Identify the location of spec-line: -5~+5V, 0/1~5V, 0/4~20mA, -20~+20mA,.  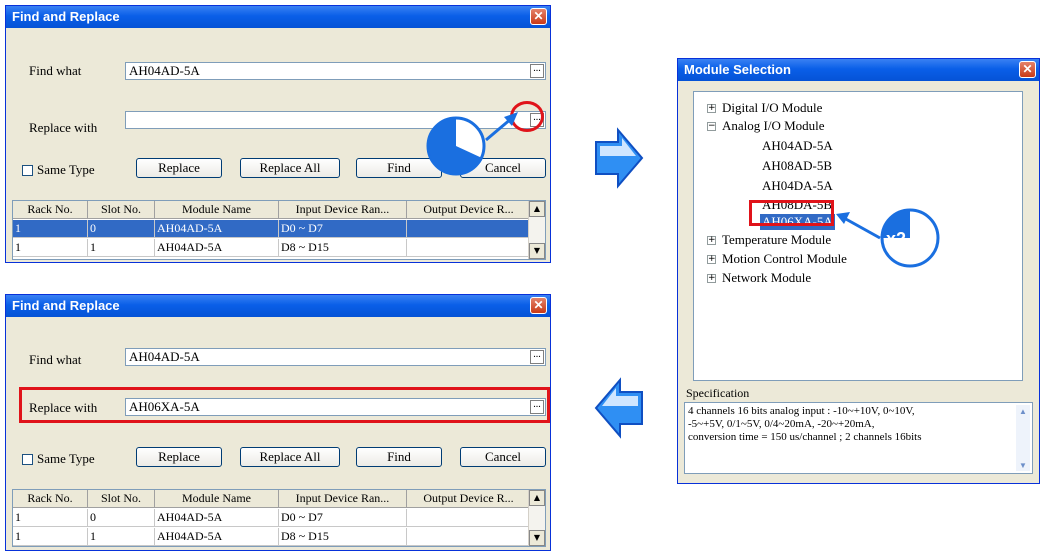
(781, 424).